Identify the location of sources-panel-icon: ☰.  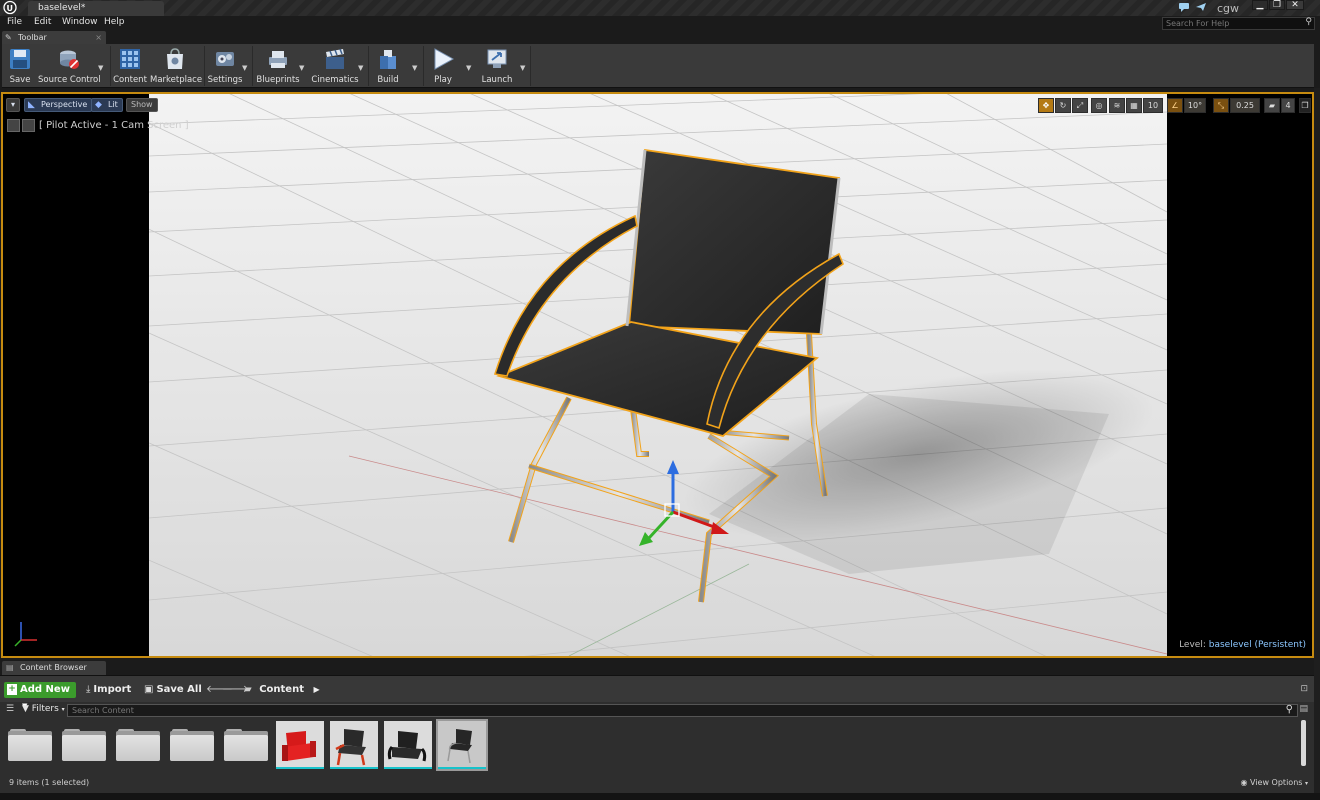
(10, 709).